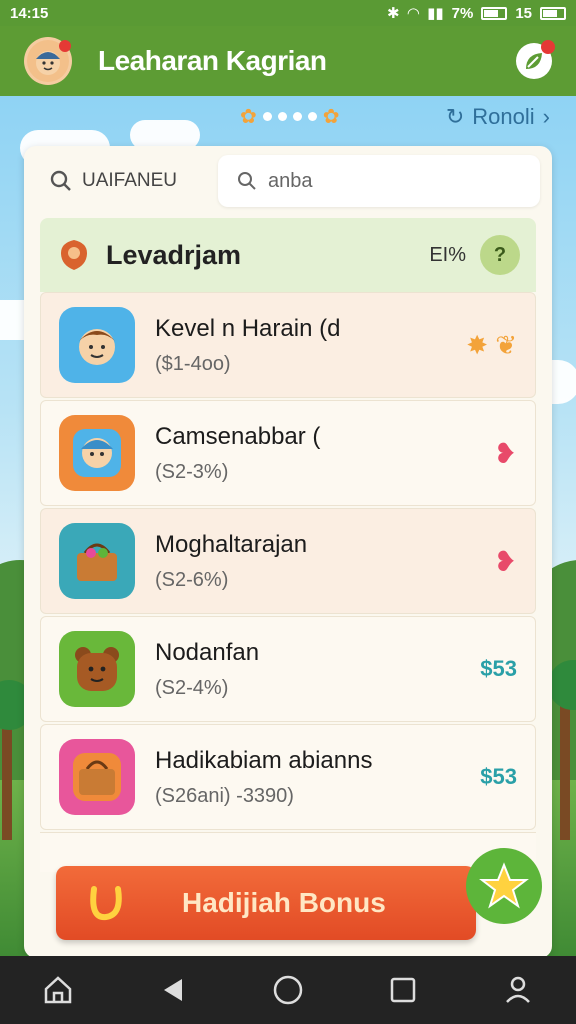 The width and height of the screenshot is (576, 1024). Describe the element at coordinates (393, 13) in the screenshot. I see `bluetooth-icon: ✱` at that location.